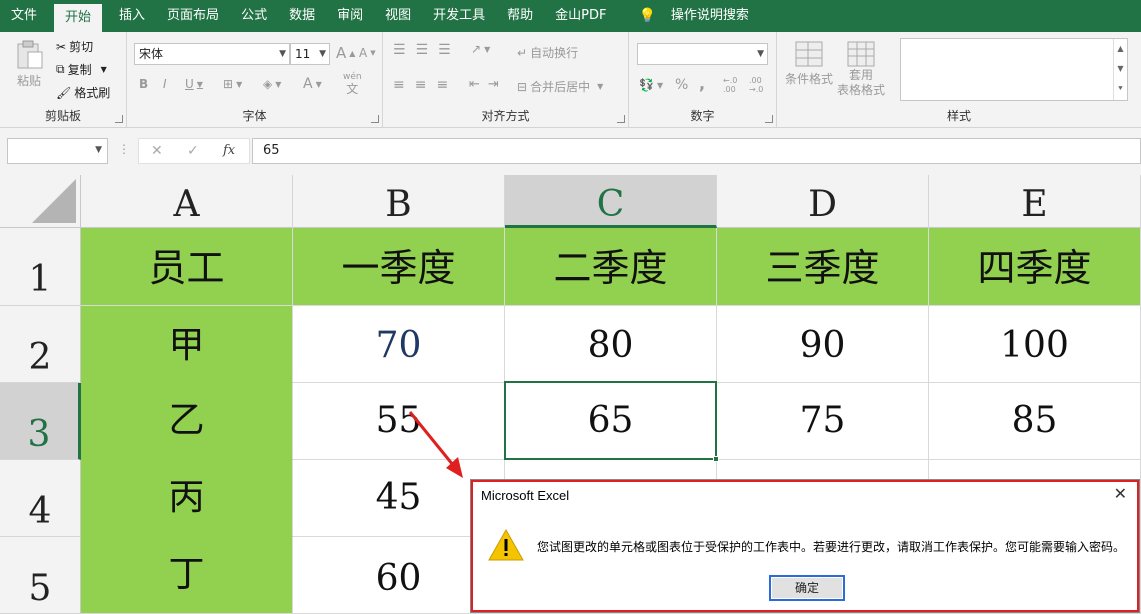  What do you see at coordinates (398, 16) in the screenshot?
I see `menu-view: 视图` at bounding box center [398, 16].